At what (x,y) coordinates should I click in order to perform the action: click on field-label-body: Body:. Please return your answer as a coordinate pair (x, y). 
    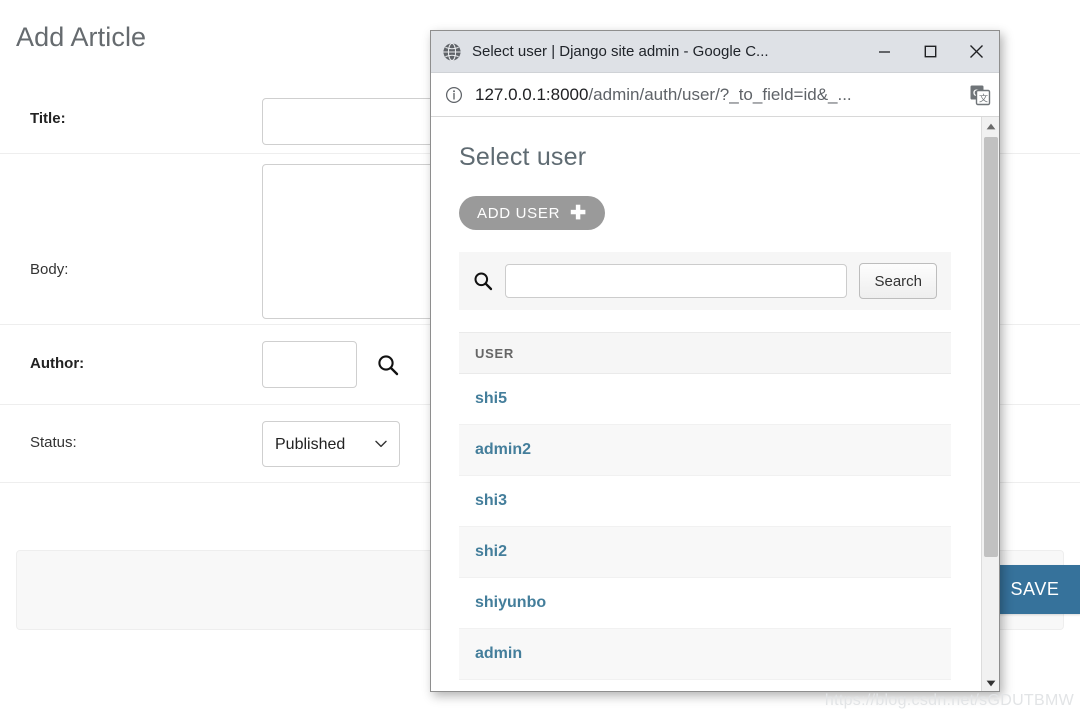
    Looking at the image, I should click on (49, 269).